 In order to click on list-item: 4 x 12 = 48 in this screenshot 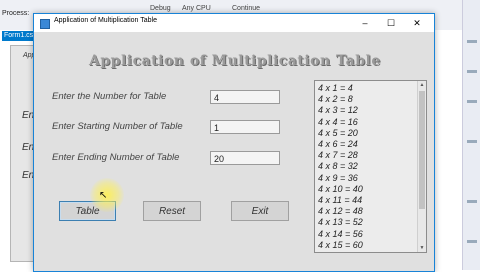, I will do `click(340, 211)`.